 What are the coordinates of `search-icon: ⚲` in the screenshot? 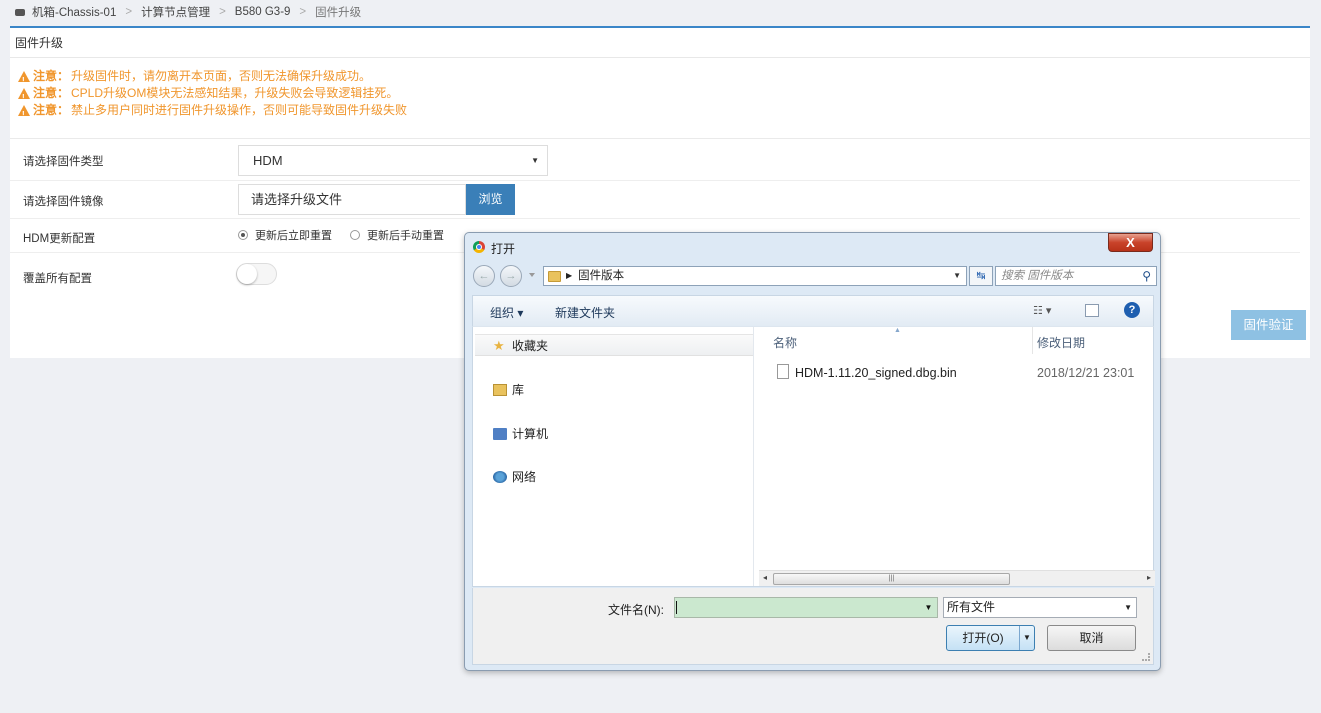 It's located at (1146, 276).